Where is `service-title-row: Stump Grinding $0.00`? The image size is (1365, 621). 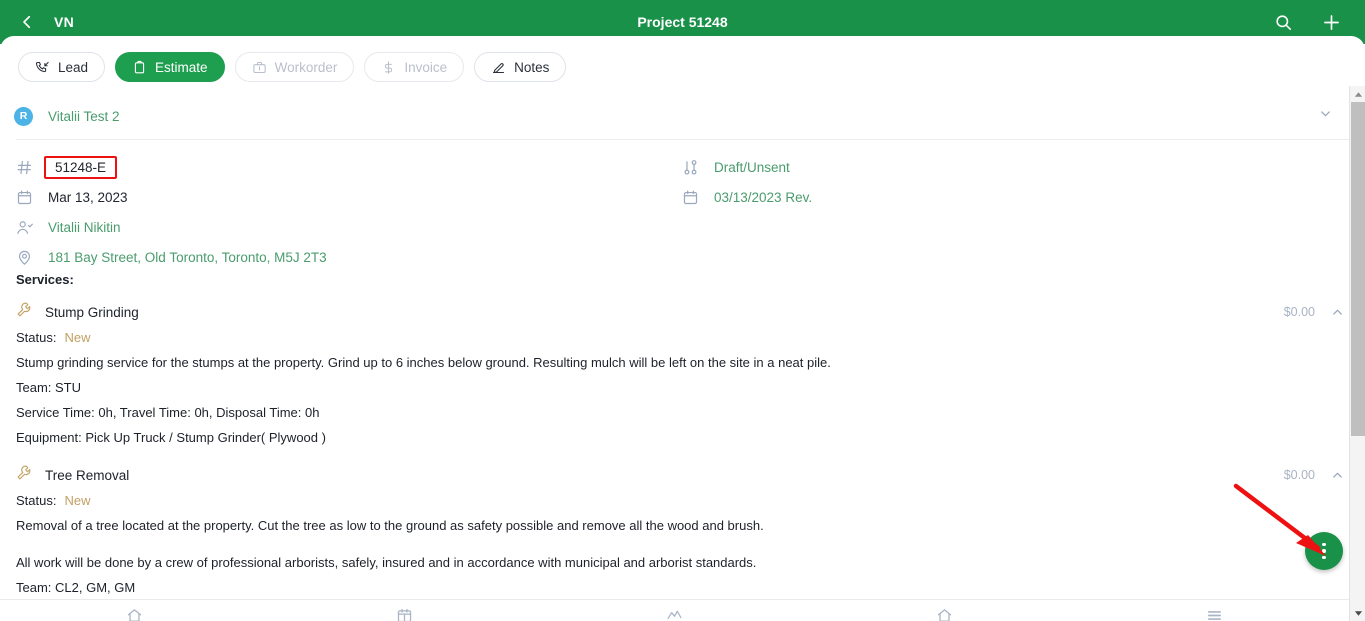
service-title-row: Stump Grinding $0.00 is located at coordinates (682, 312).